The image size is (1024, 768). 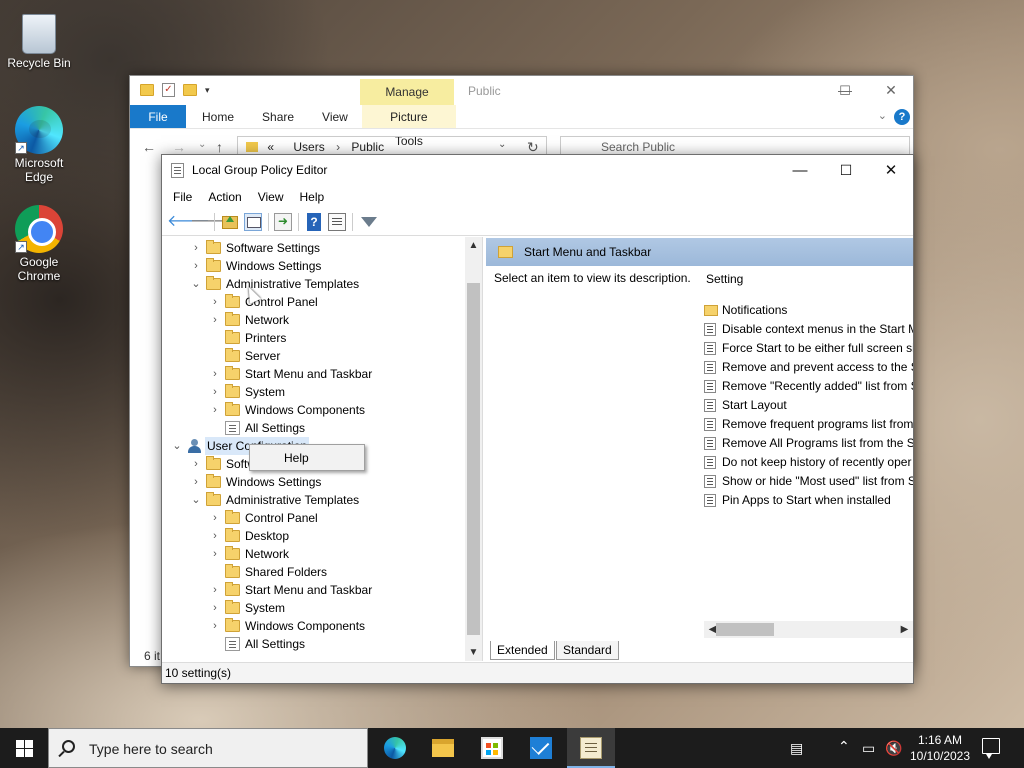 I want to click on tree-item: › Desktop, so click(x=313, y=536).